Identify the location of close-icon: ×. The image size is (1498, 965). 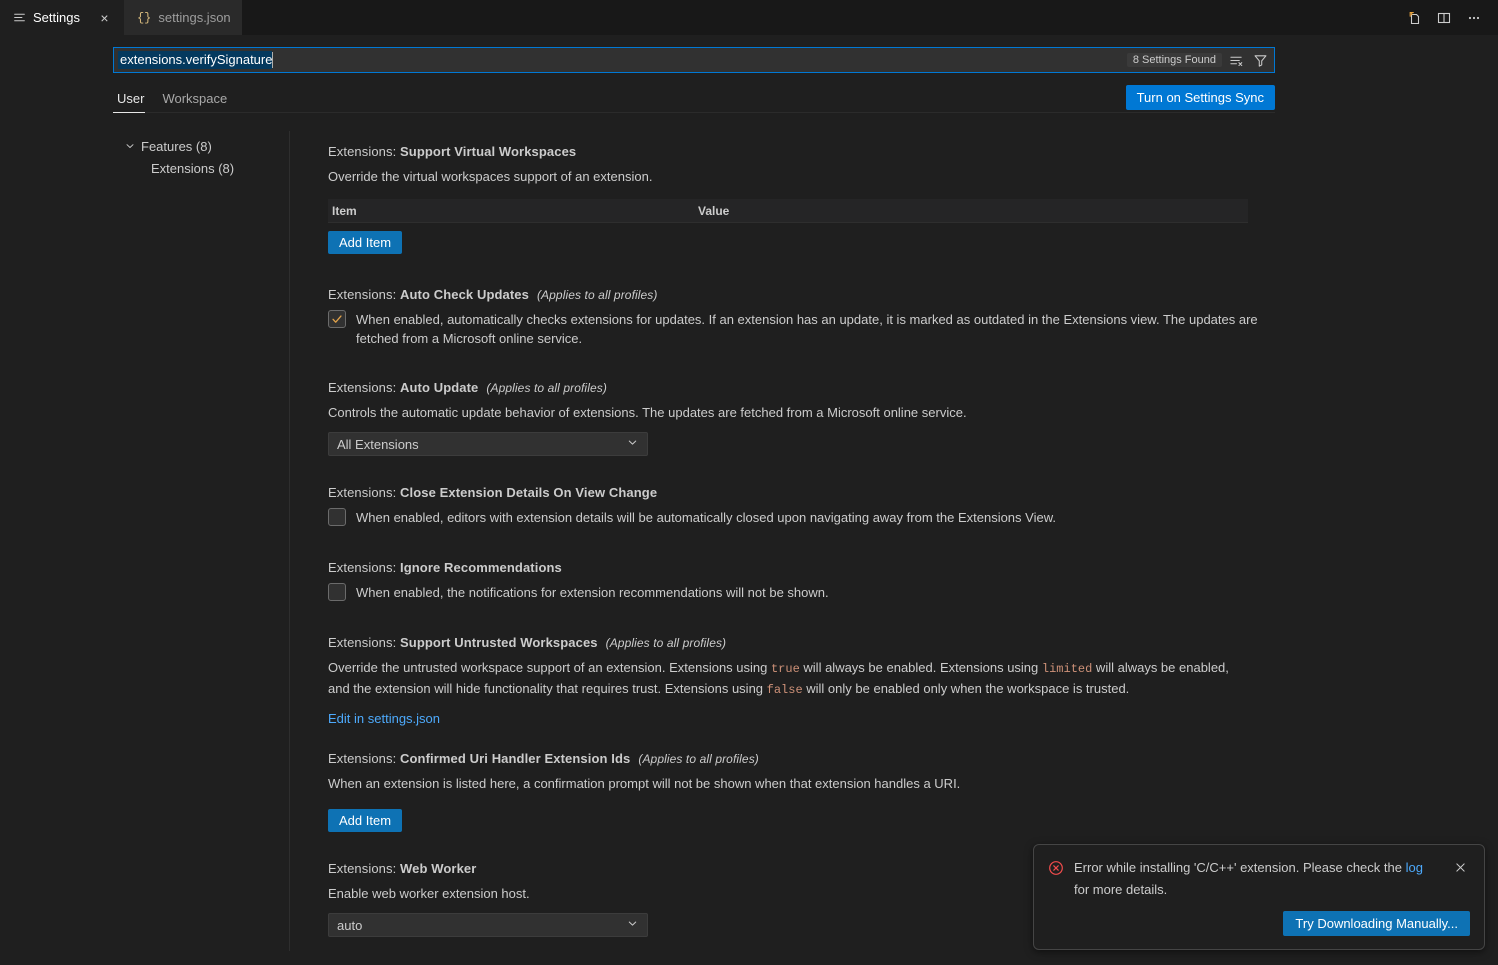
(104, 17).